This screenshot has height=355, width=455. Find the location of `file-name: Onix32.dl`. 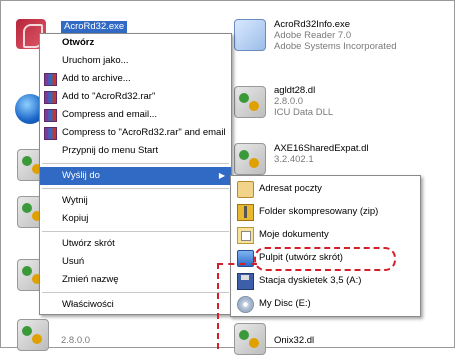

file-name: Onix32.dl is located at coordinates (294, 340).